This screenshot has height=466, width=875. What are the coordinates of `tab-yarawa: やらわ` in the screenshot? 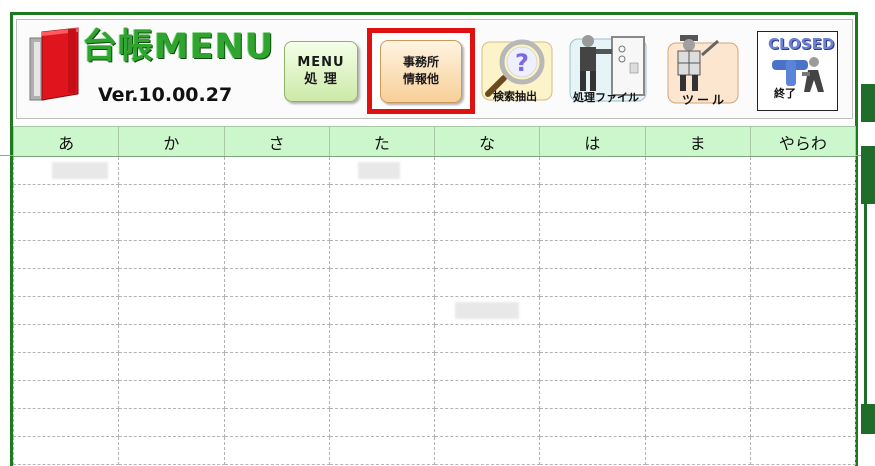 It's located at (803, 141).